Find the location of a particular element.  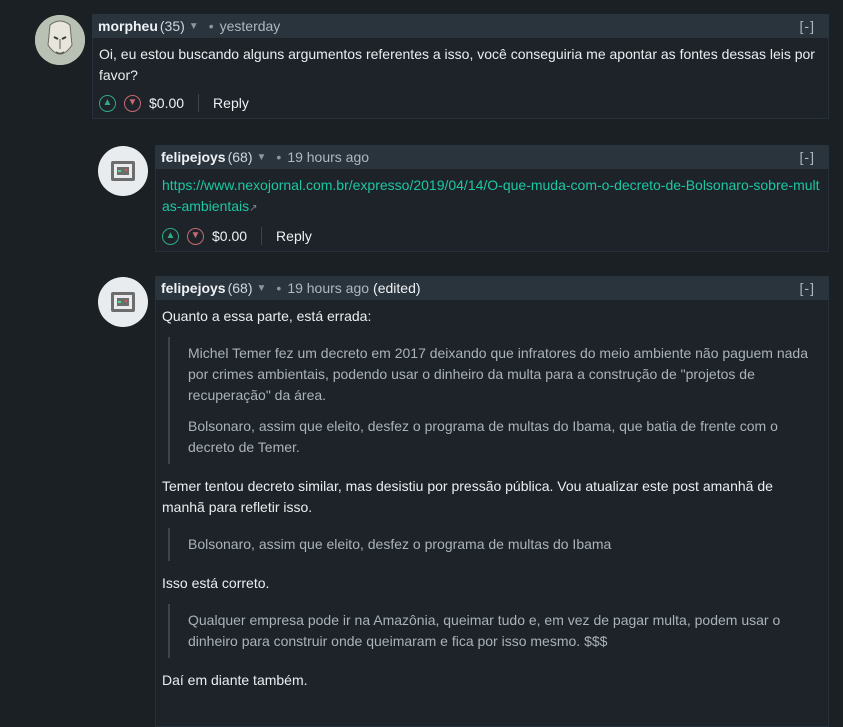

comment-header: felipejoys (68) ▼ • 19 hours ago [-] is located at coordinates (492, 157).